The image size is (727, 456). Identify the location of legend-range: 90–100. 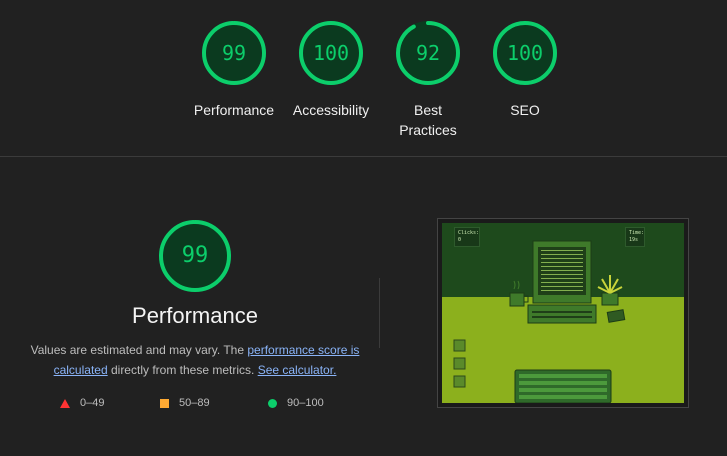
(305, 403).